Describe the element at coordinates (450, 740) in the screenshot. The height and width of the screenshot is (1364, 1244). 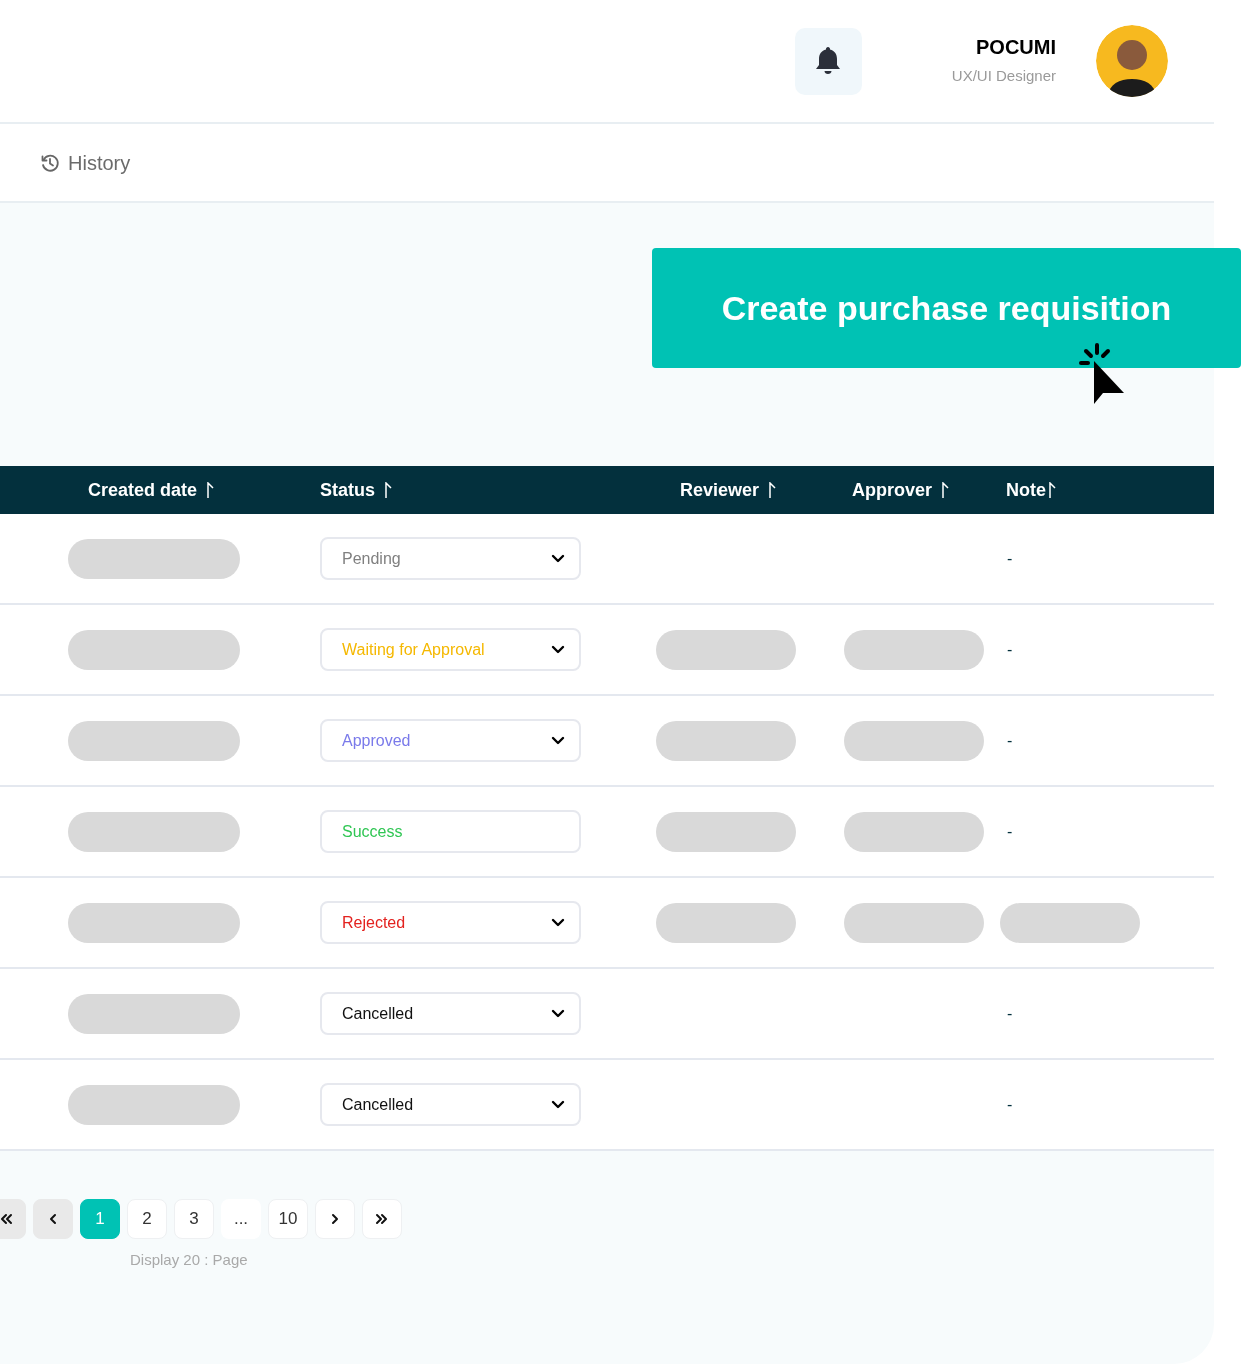
I see `status-dropdown: Approved` at that location.